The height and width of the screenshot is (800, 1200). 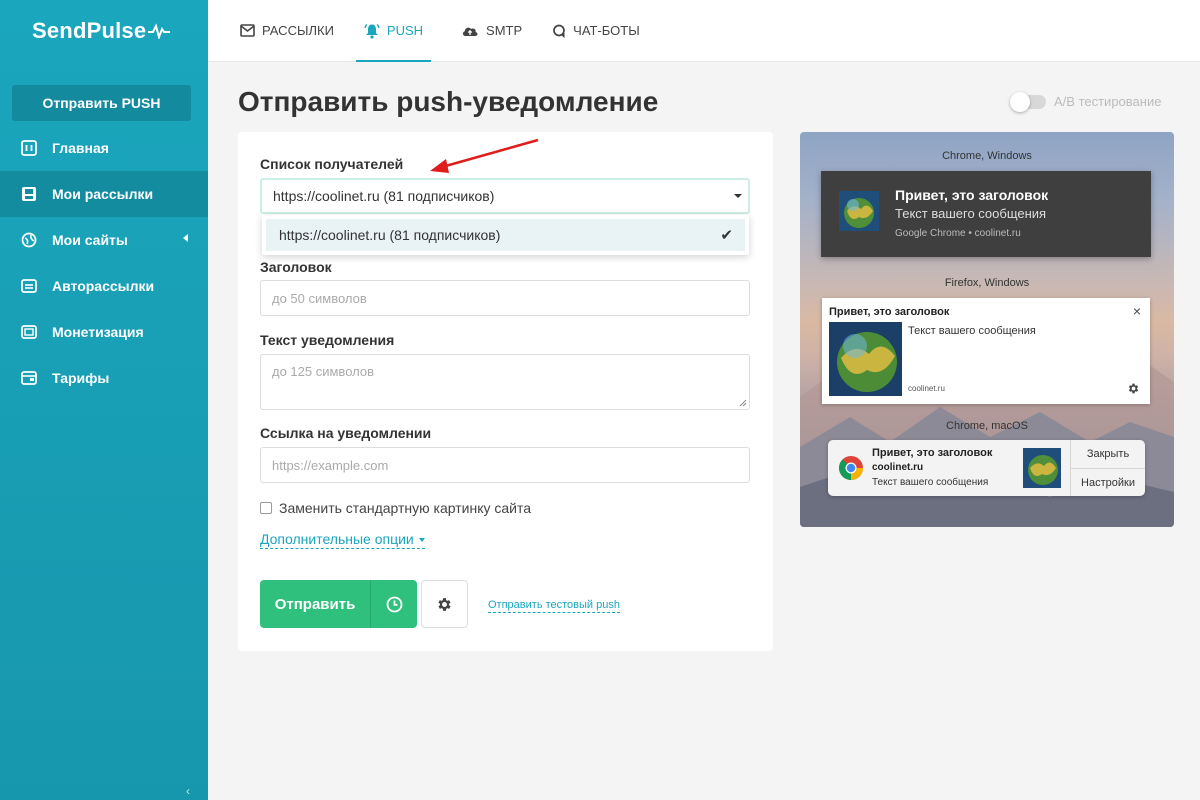 What do you see at coordinates (90, 240) in the screenshot?
I see `sidebar-item-label: Мои сайты` at bounding box center [90, 240].